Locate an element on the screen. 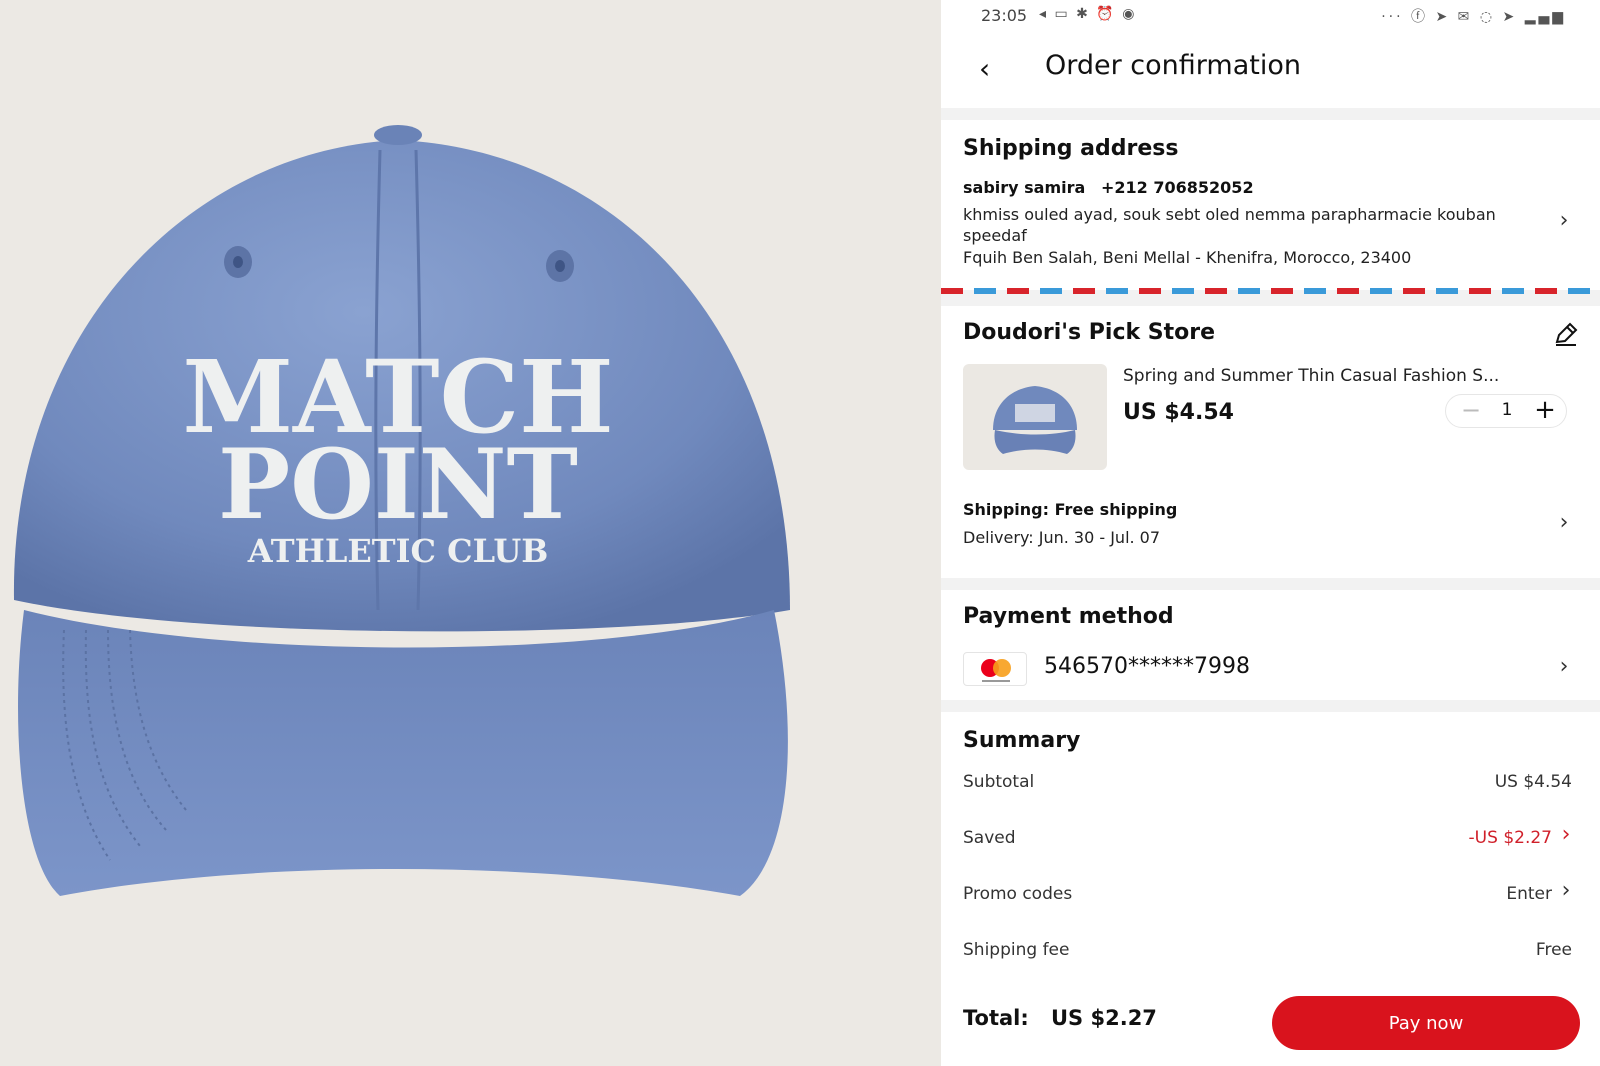  product-price: US $4.54 is located at coordinates (1178, 412).